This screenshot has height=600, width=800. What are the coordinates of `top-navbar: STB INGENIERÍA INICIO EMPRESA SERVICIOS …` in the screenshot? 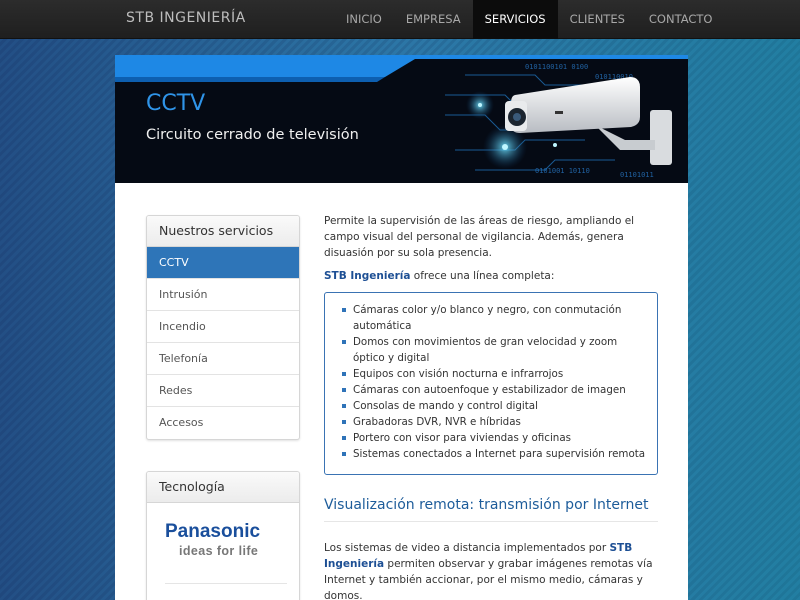 It's located at (400, 19).